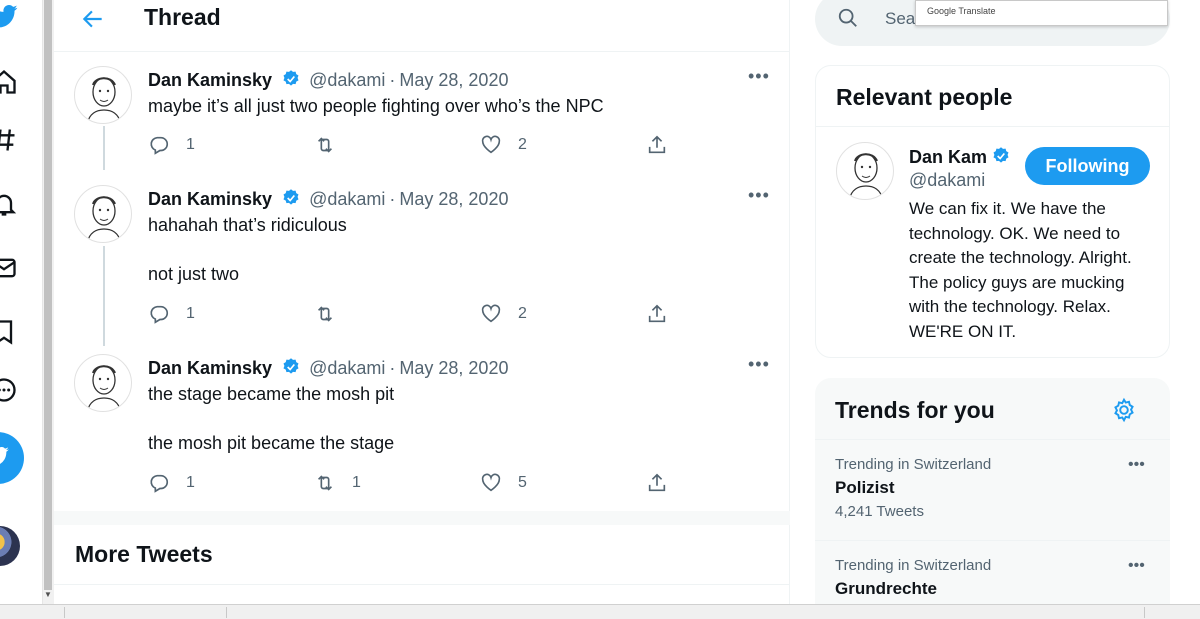  What do you see at coordinates (9, 82) in the screenshot?
I see `home-icon` at bounding box center [9, 82].